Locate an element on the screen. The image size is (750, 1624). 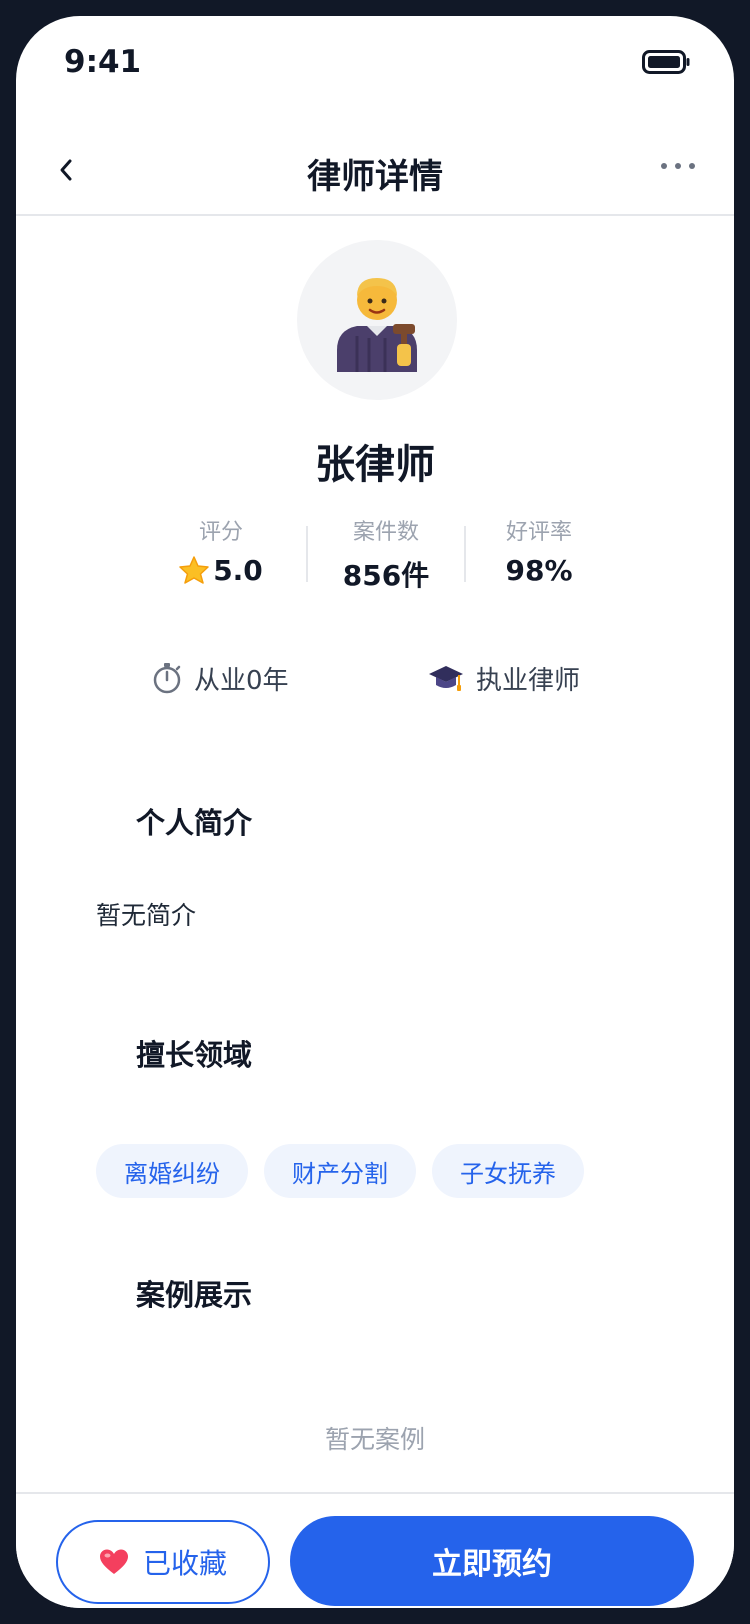
expertise-tags: 离婚纠纷 财产分割 子女抚养 is located at coordinates (340, 1171).